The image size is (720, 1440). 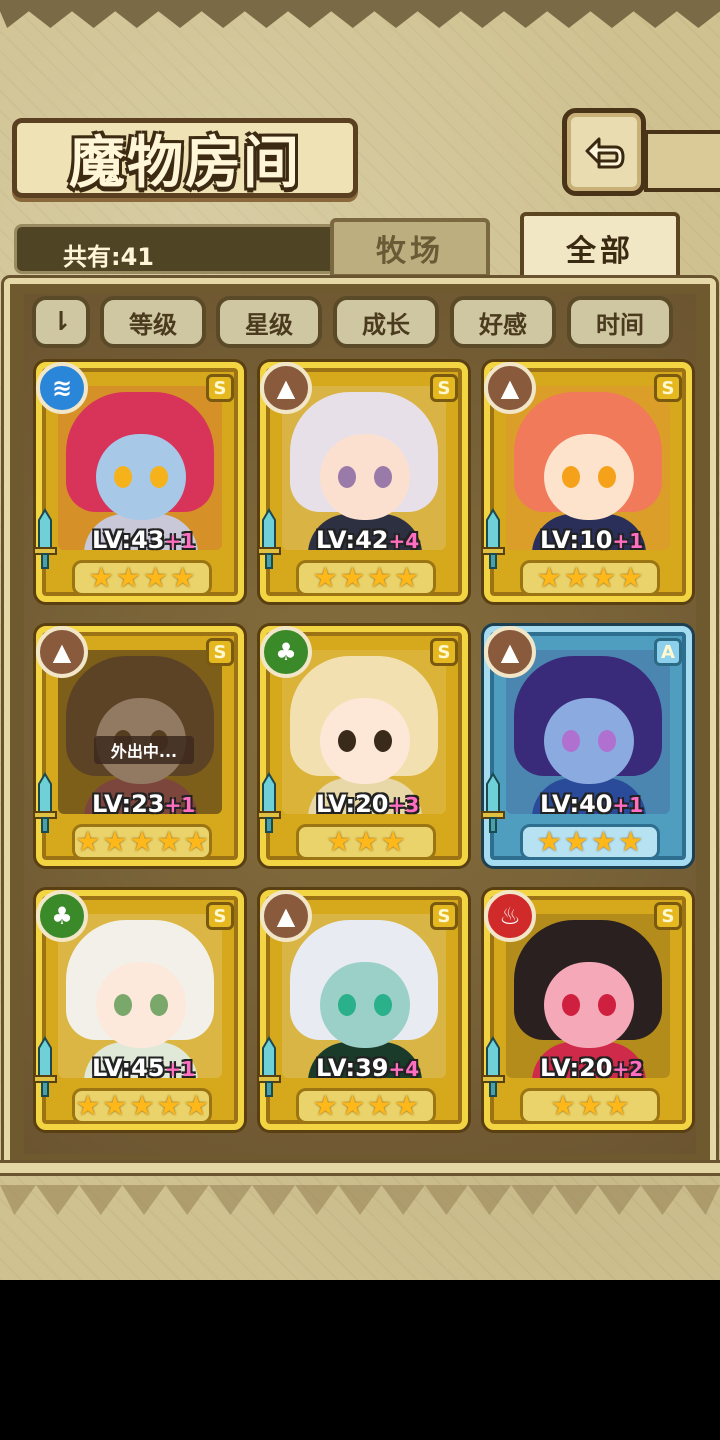 I want to click on page-title: 魔物房间, so click(x=185, y=163).